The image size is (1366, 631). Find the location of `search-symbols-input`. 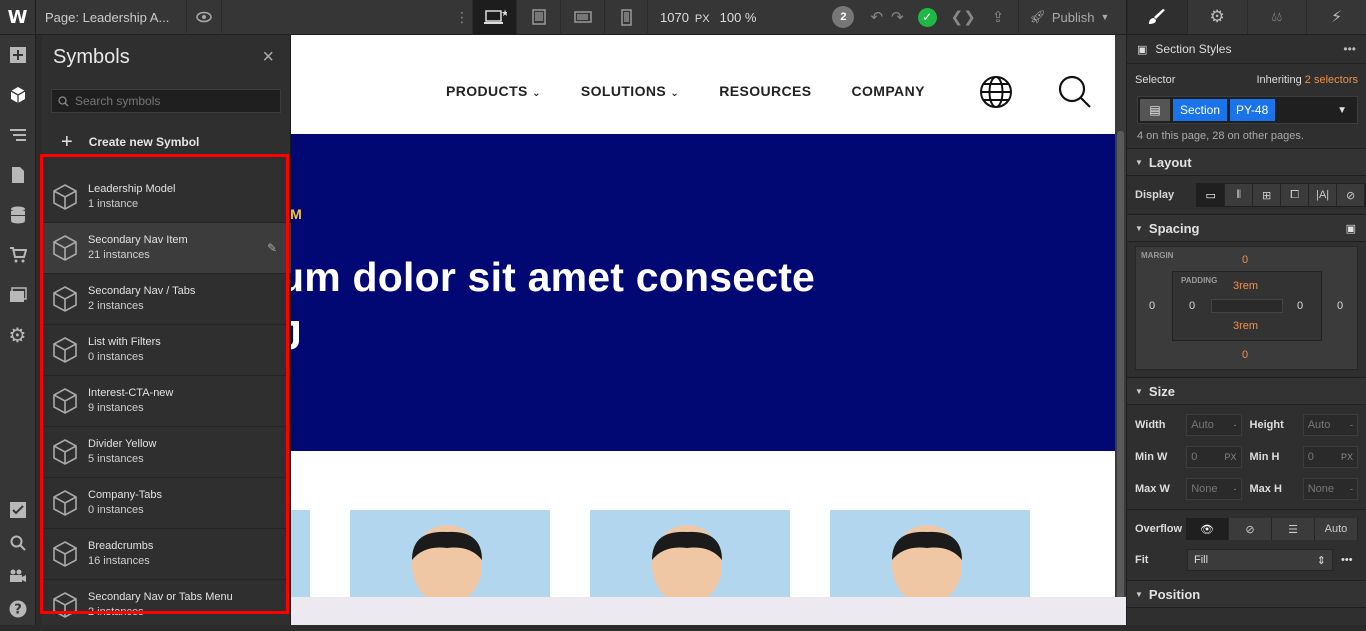

search-symbols-input is located at coordinates (175, 101).